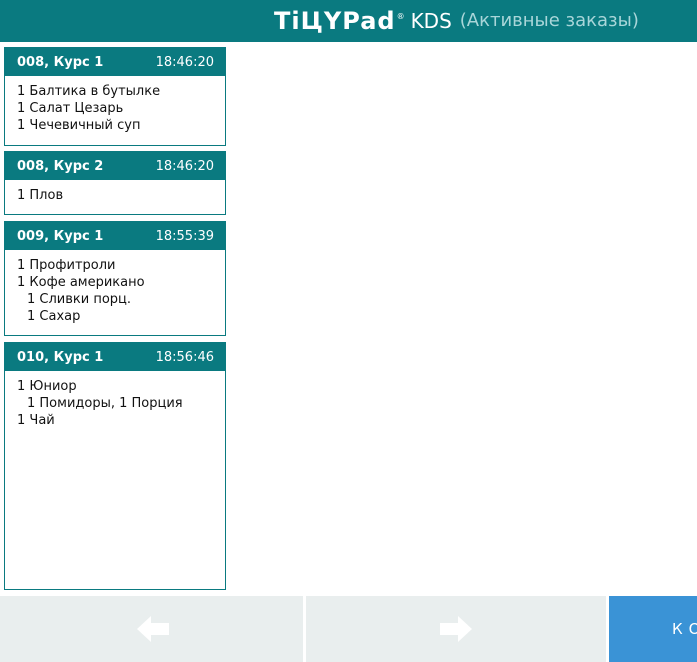 The height and width of the screenshot is (662, 697). Describe the element at coordinates (89, 91) in the screenshot. I see `order-item: 1 Балтика в бутылке` at that location.